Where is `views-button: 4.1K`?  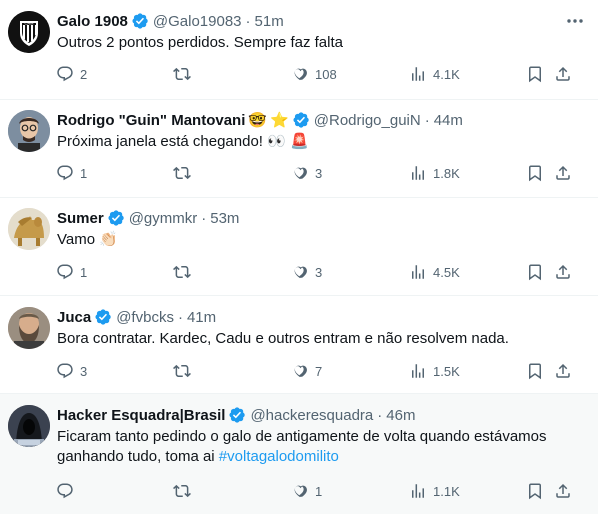
views-button: 4.1K is located at coordinates (434, 74).